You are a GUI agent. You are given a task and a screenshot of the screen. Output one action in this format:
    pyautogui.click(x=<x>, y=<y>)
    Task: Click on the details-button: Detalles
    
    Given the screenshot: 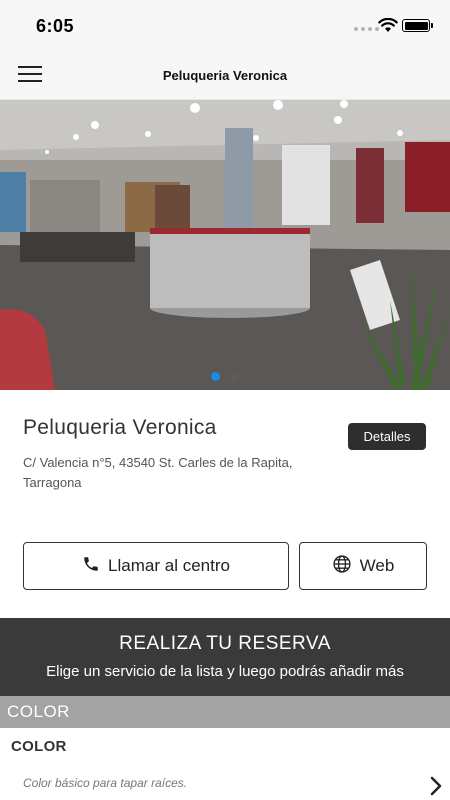 What is the action you would take?
    pyautogui.click(x=387, y=436)
    